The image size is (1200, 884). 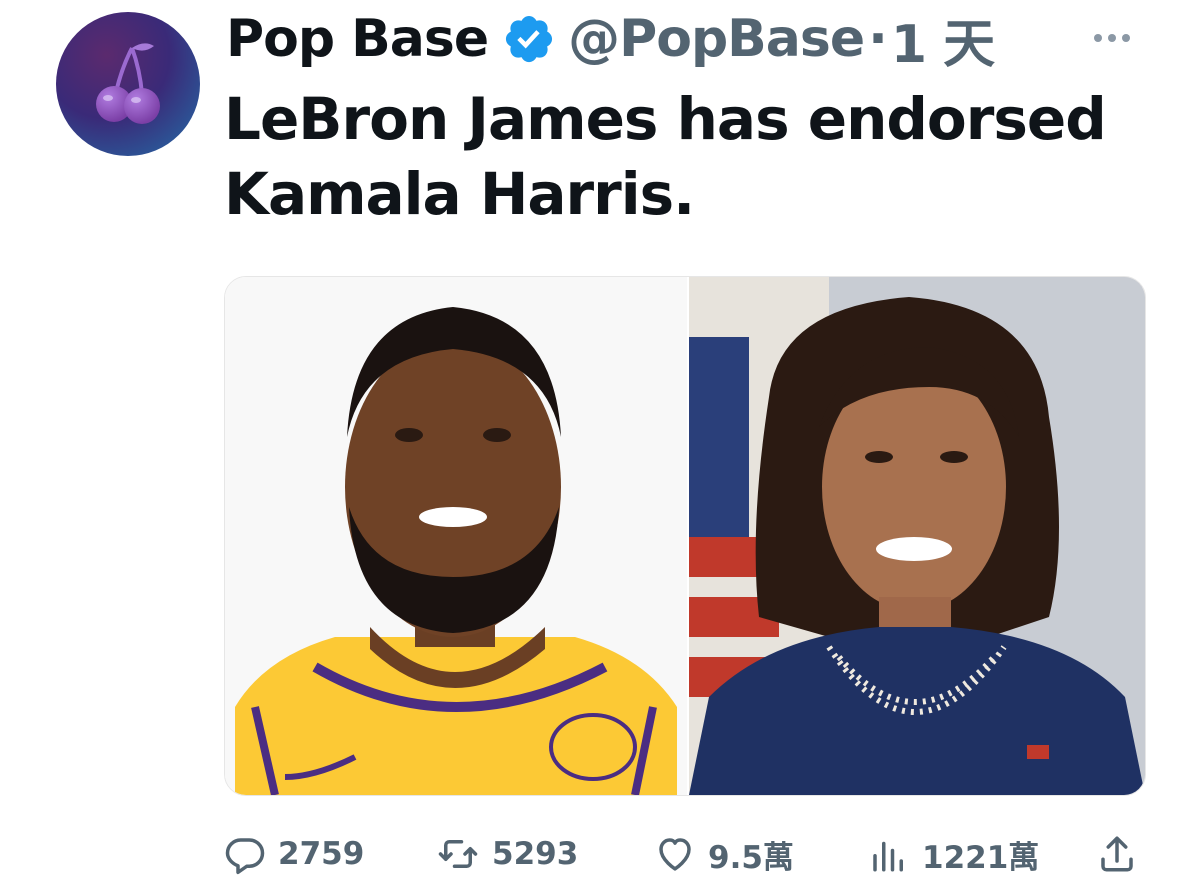 I want to click on author-name: Pop Base, so click(x=357, y=39).